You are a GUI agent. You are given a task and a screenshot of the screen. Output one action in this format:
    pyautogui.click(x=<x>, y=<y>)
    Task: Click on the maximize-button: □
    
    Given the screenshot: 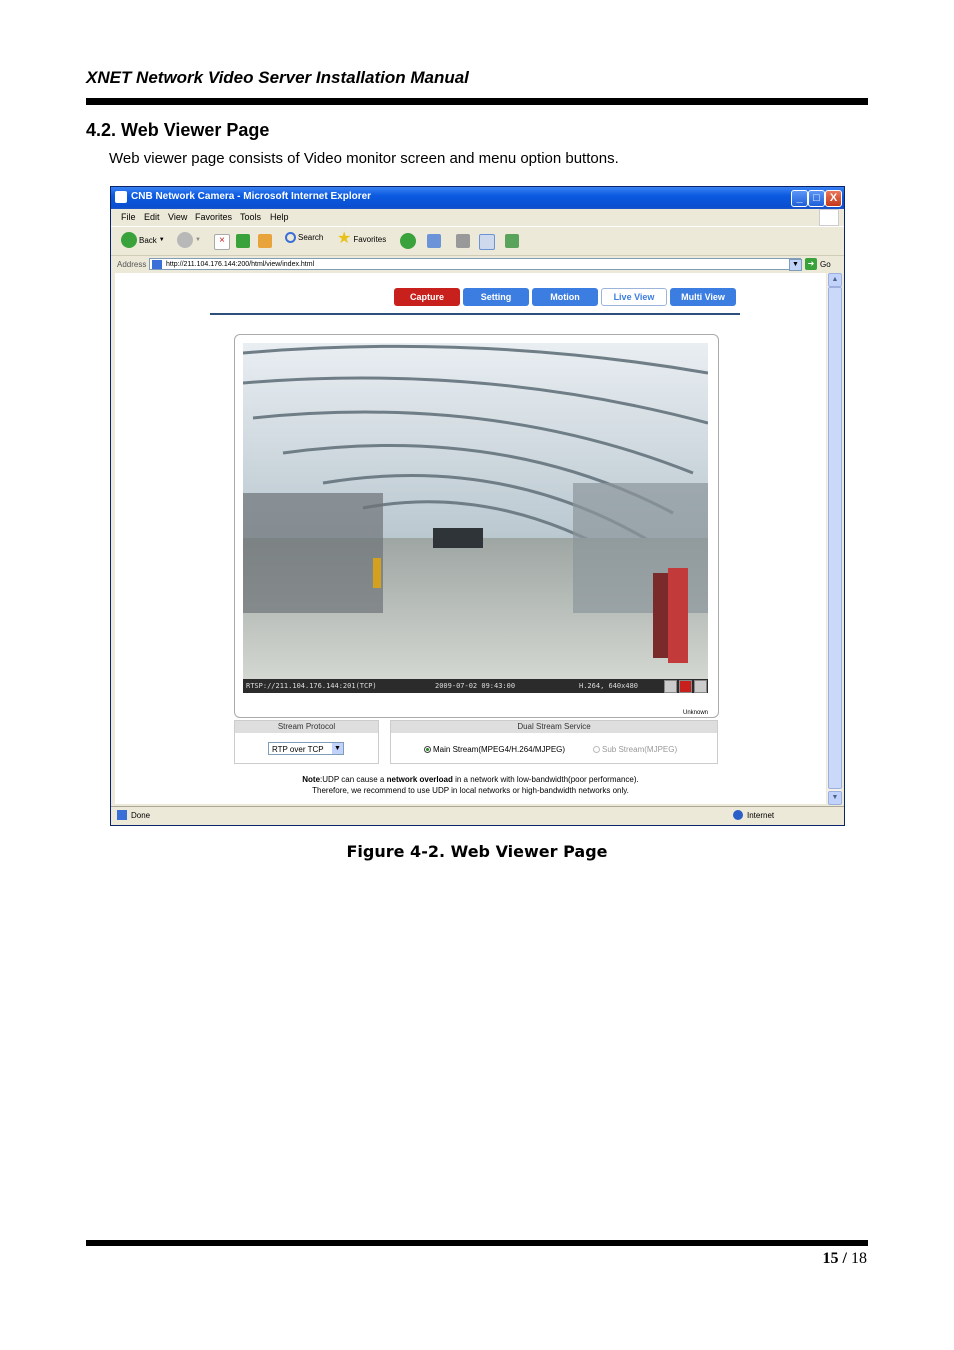 What is the action you would take?
    pyautogui.click(x=816, y=198)
    